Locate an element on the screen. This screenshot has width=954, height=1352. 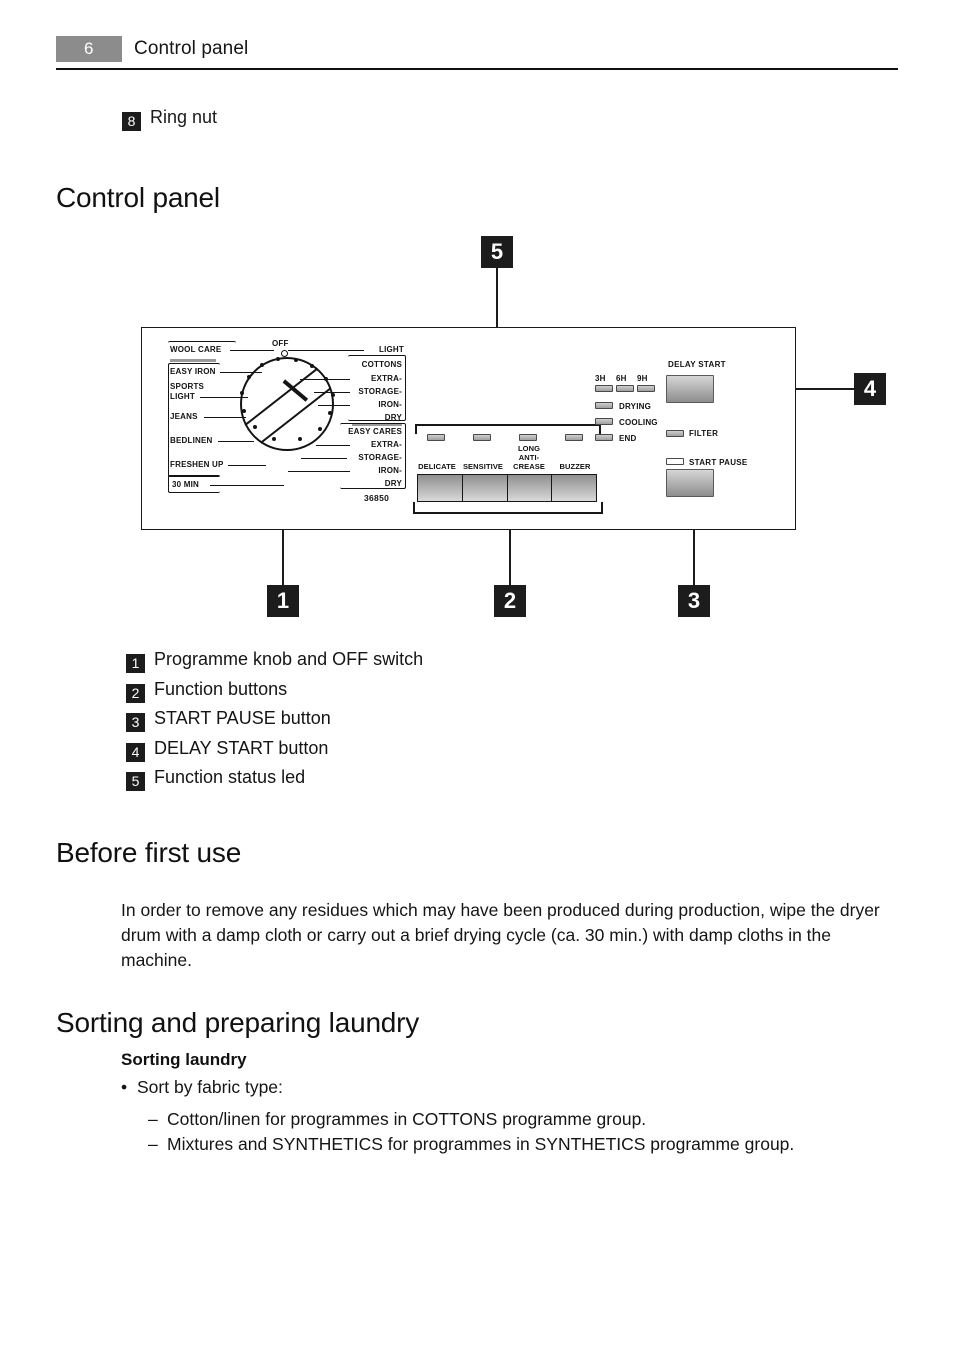
knob-leader-freshen-up is located at coordinates (247, 466).